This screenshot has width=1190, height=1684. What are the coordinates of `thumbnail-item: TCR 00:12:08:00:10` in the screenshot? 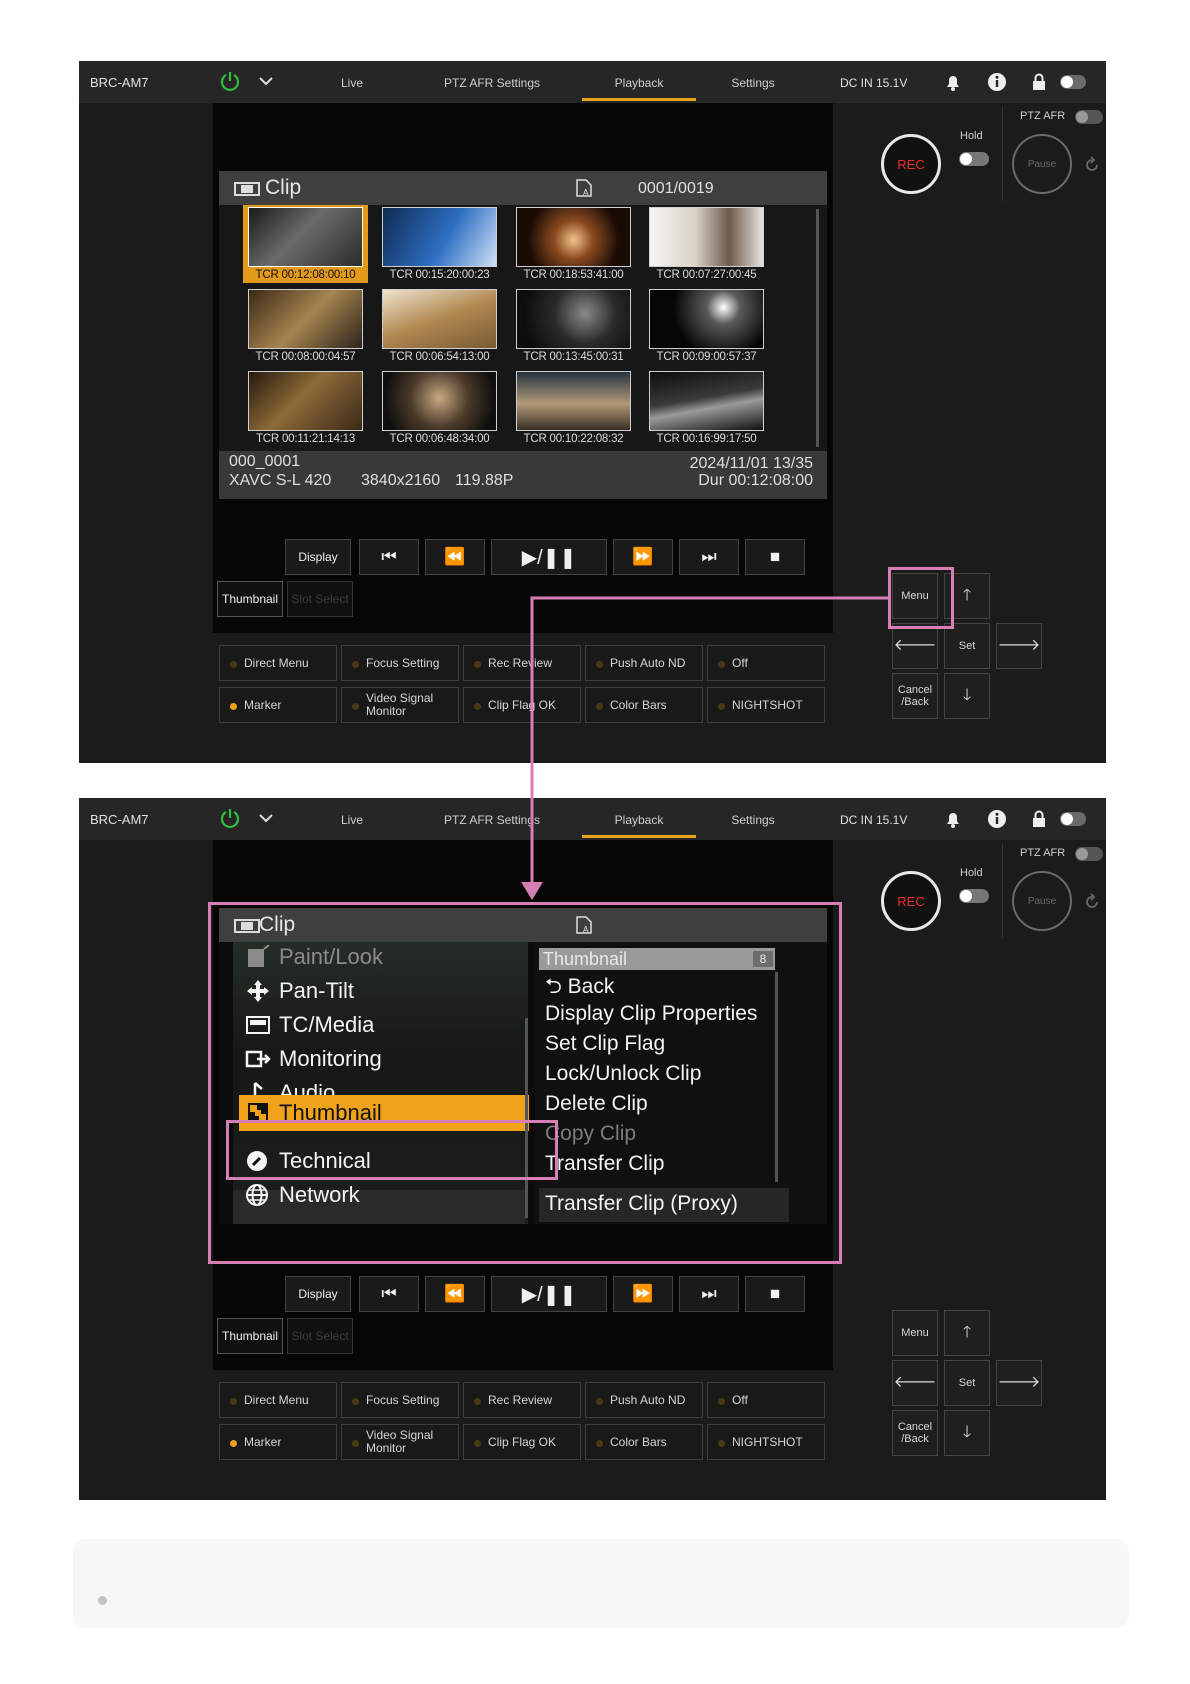 It's located at (305, 244).